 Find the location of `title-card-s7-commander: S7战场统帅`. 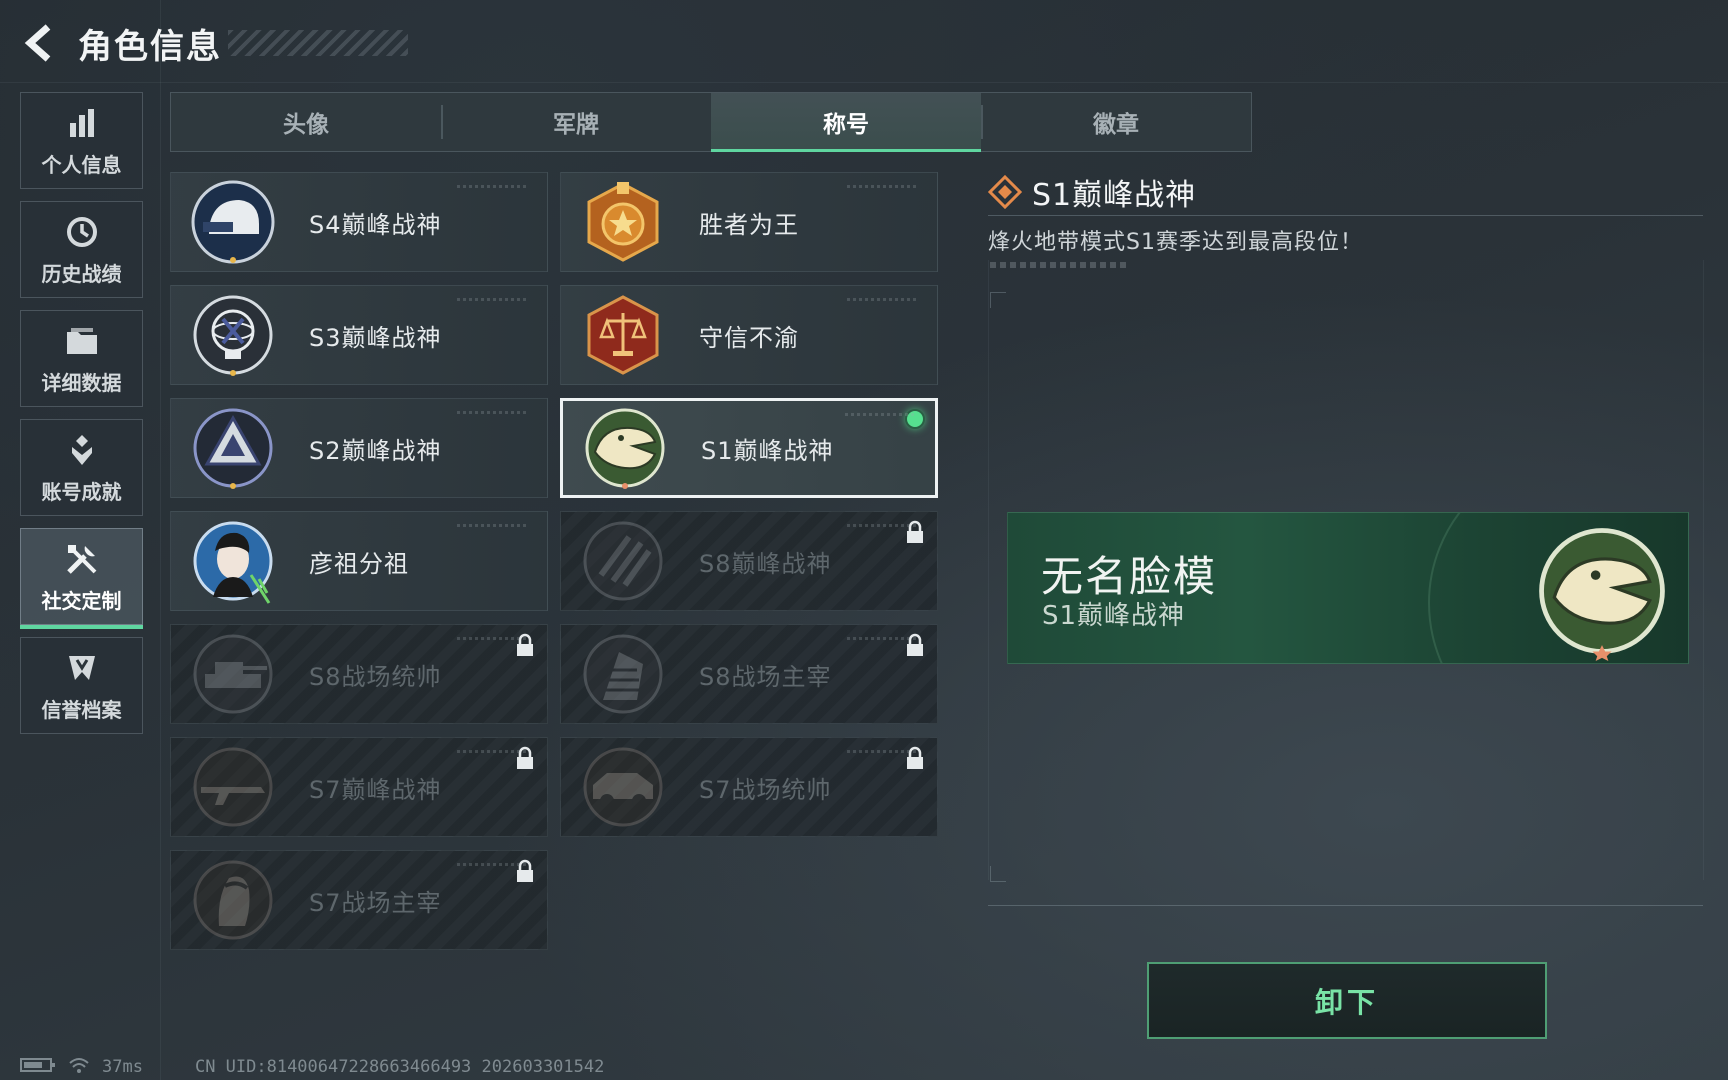

title-card-s7-commander: S7战场统帅 is located at coordinates (749, 787).